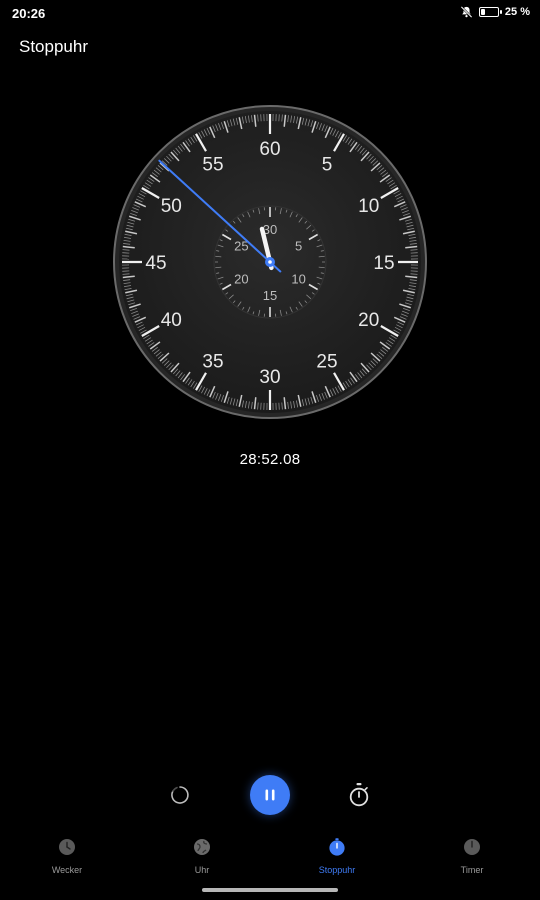 The height and width of the screenshot is (900, 540). I want to click on outer-label: 45, so click(155, 263).